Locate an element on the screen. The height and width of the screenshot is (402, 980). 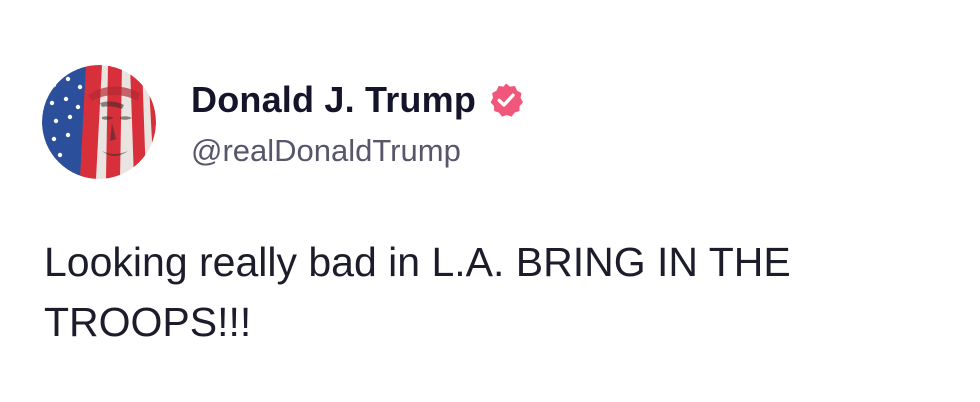
author-name-row: Donald J. Trump is located at coordinates (357, 100).